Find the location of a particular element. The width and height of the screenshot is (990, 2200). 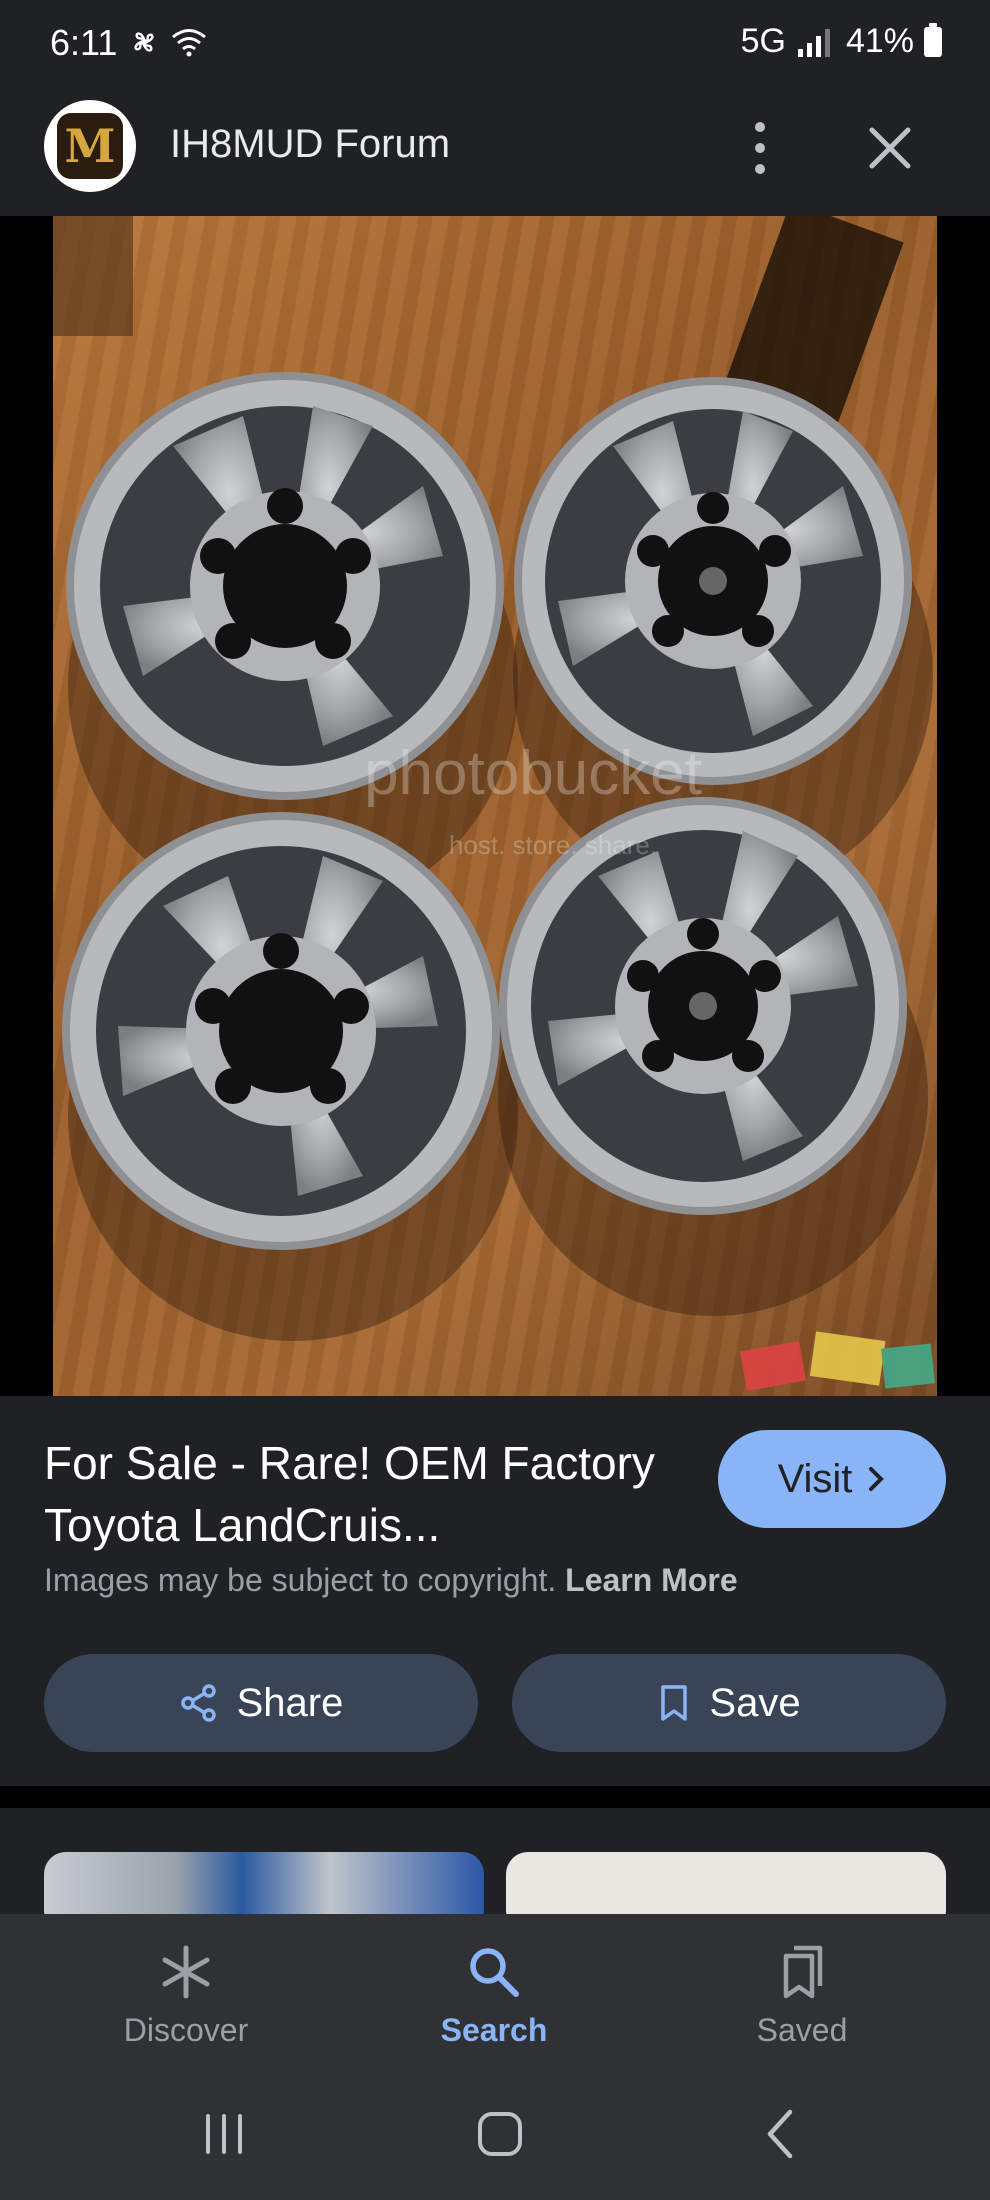

more-options-button is located at coordinates (760, 148).